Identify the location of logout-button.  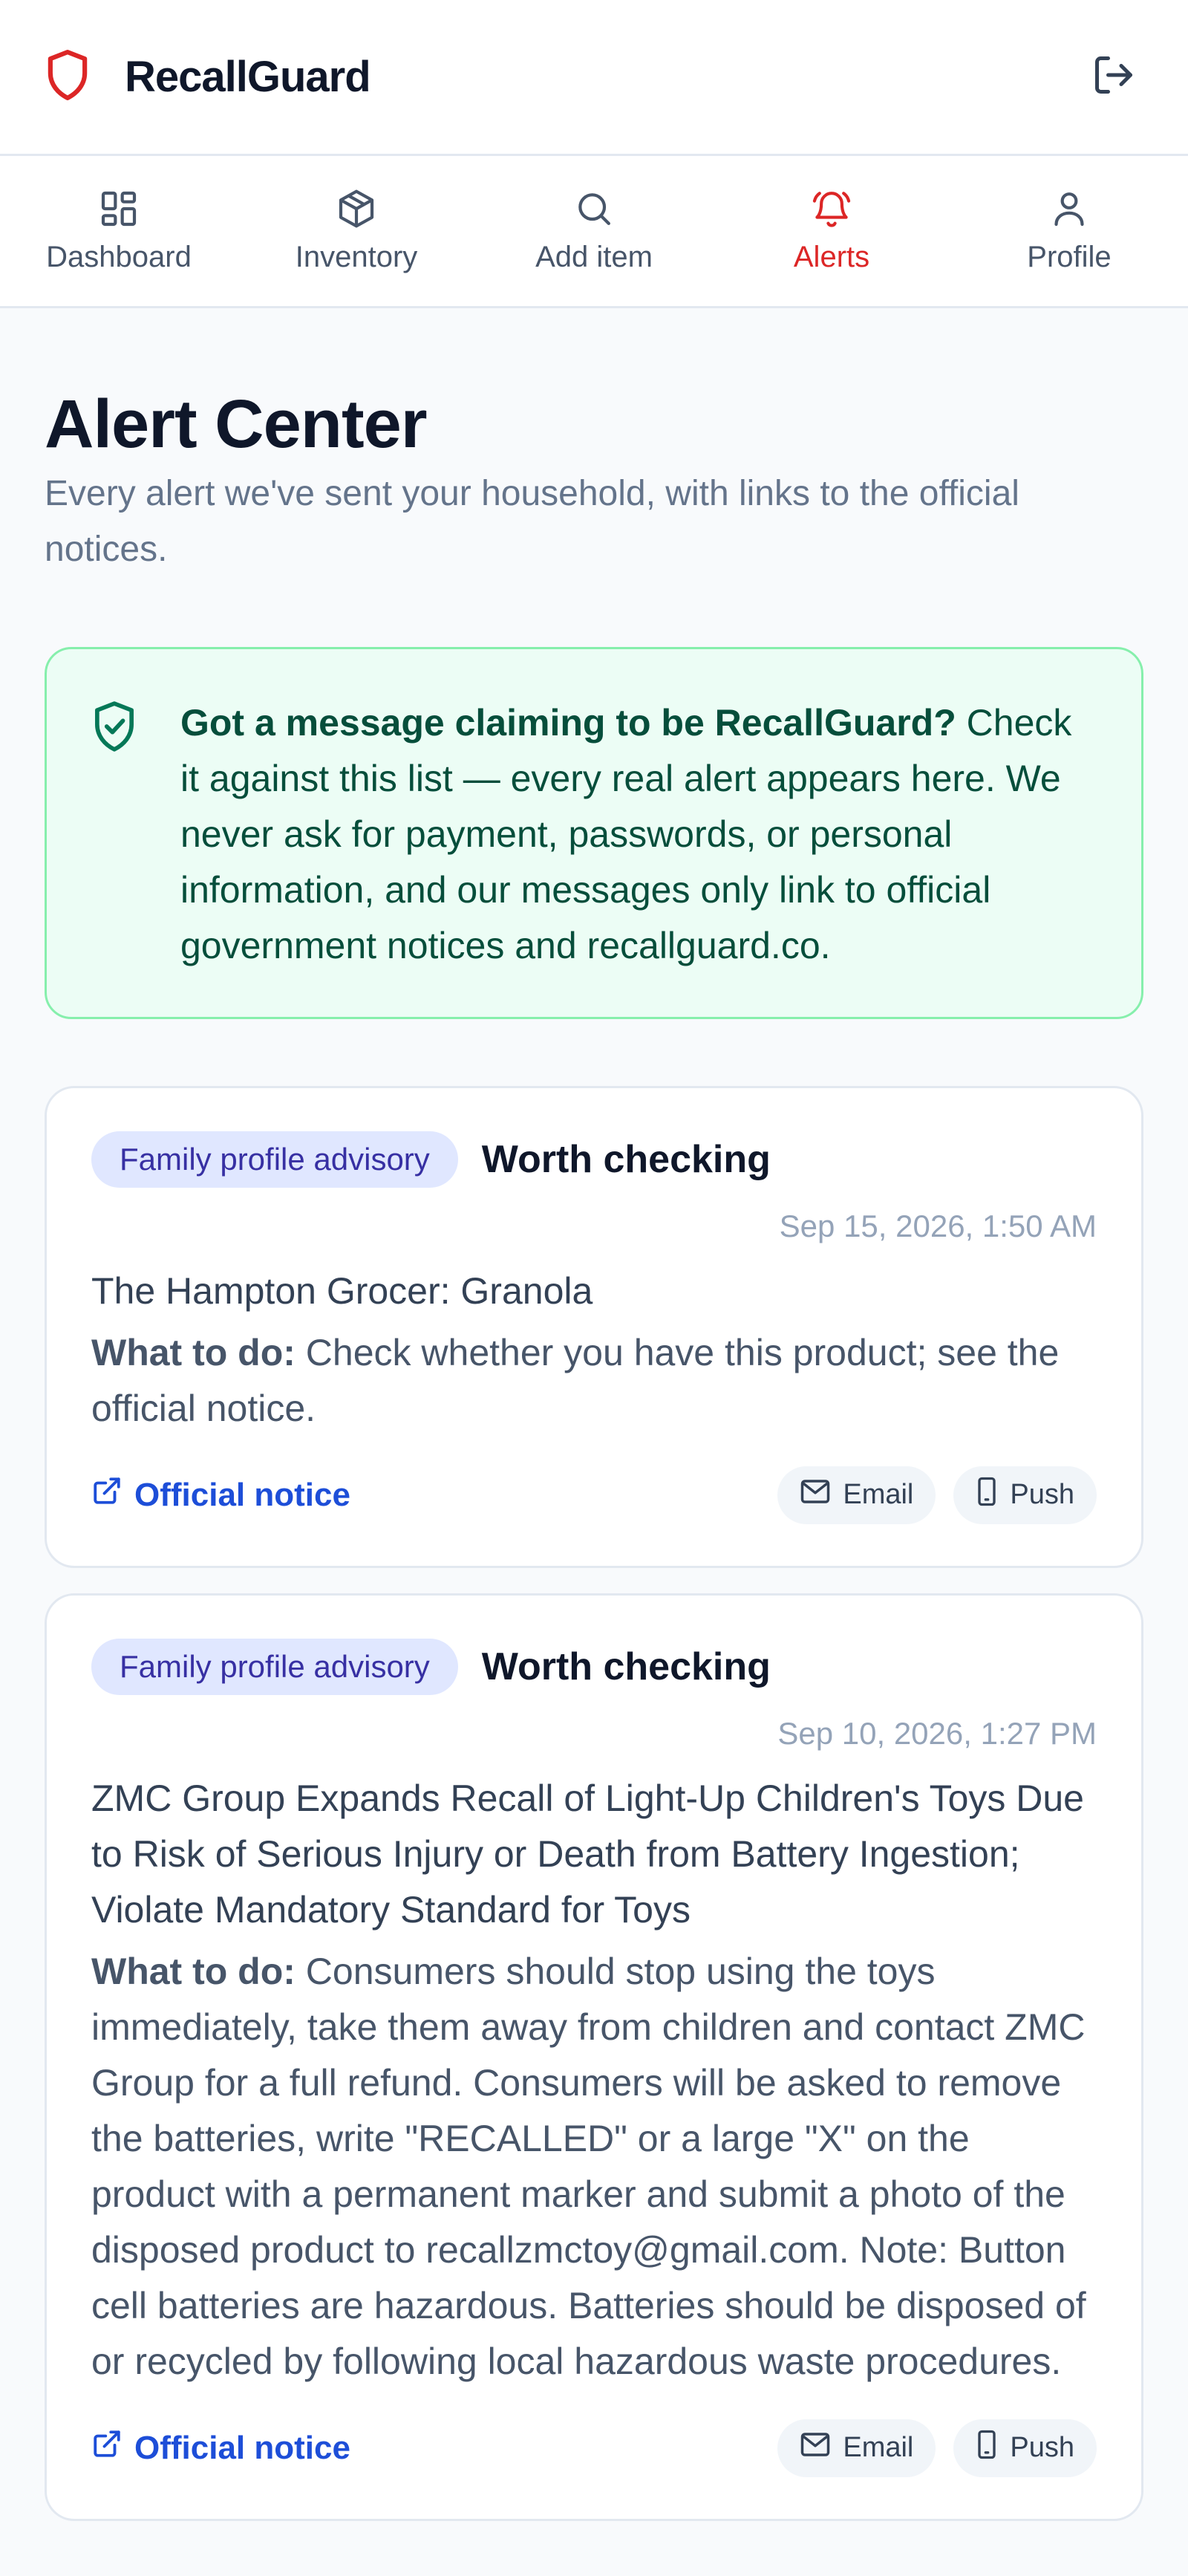
(1114, 77).